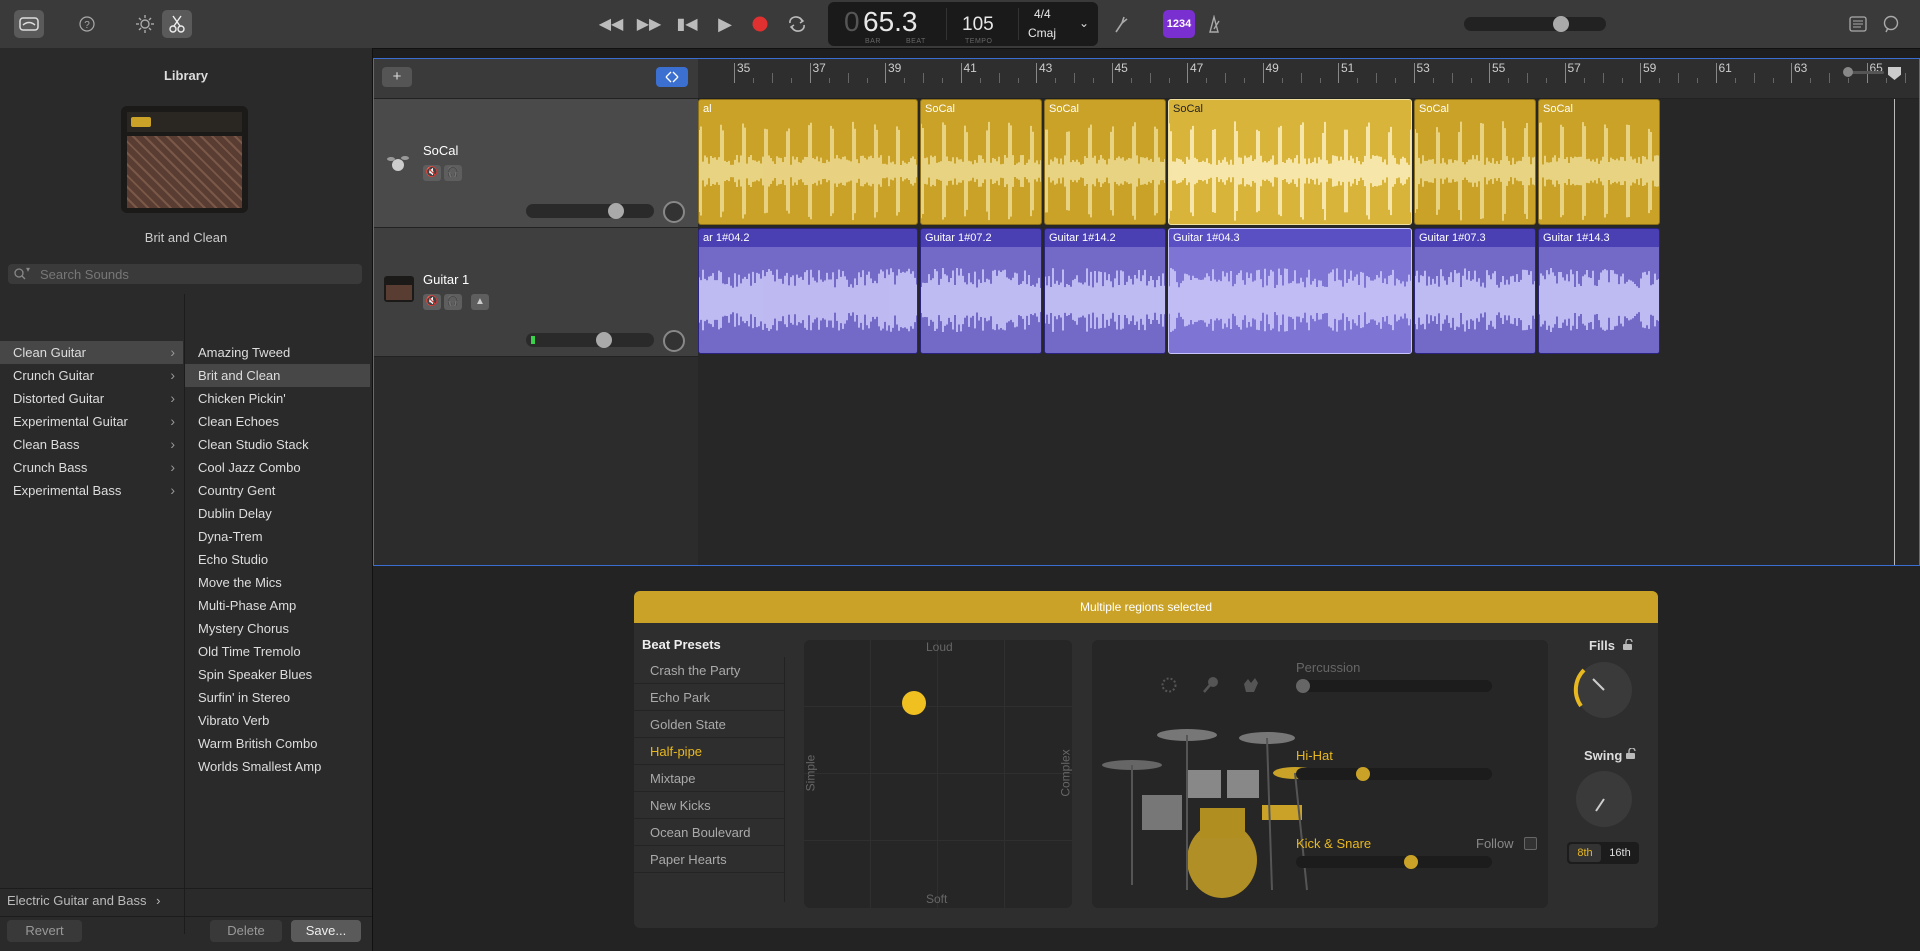 The height and width of the screenshot is (951, 1920). What do you see at coordinates (83, 900) in the screenshot?
I see `breadcrumb: Electric Guitar and Bass ›` at bounding box center [83, 900].